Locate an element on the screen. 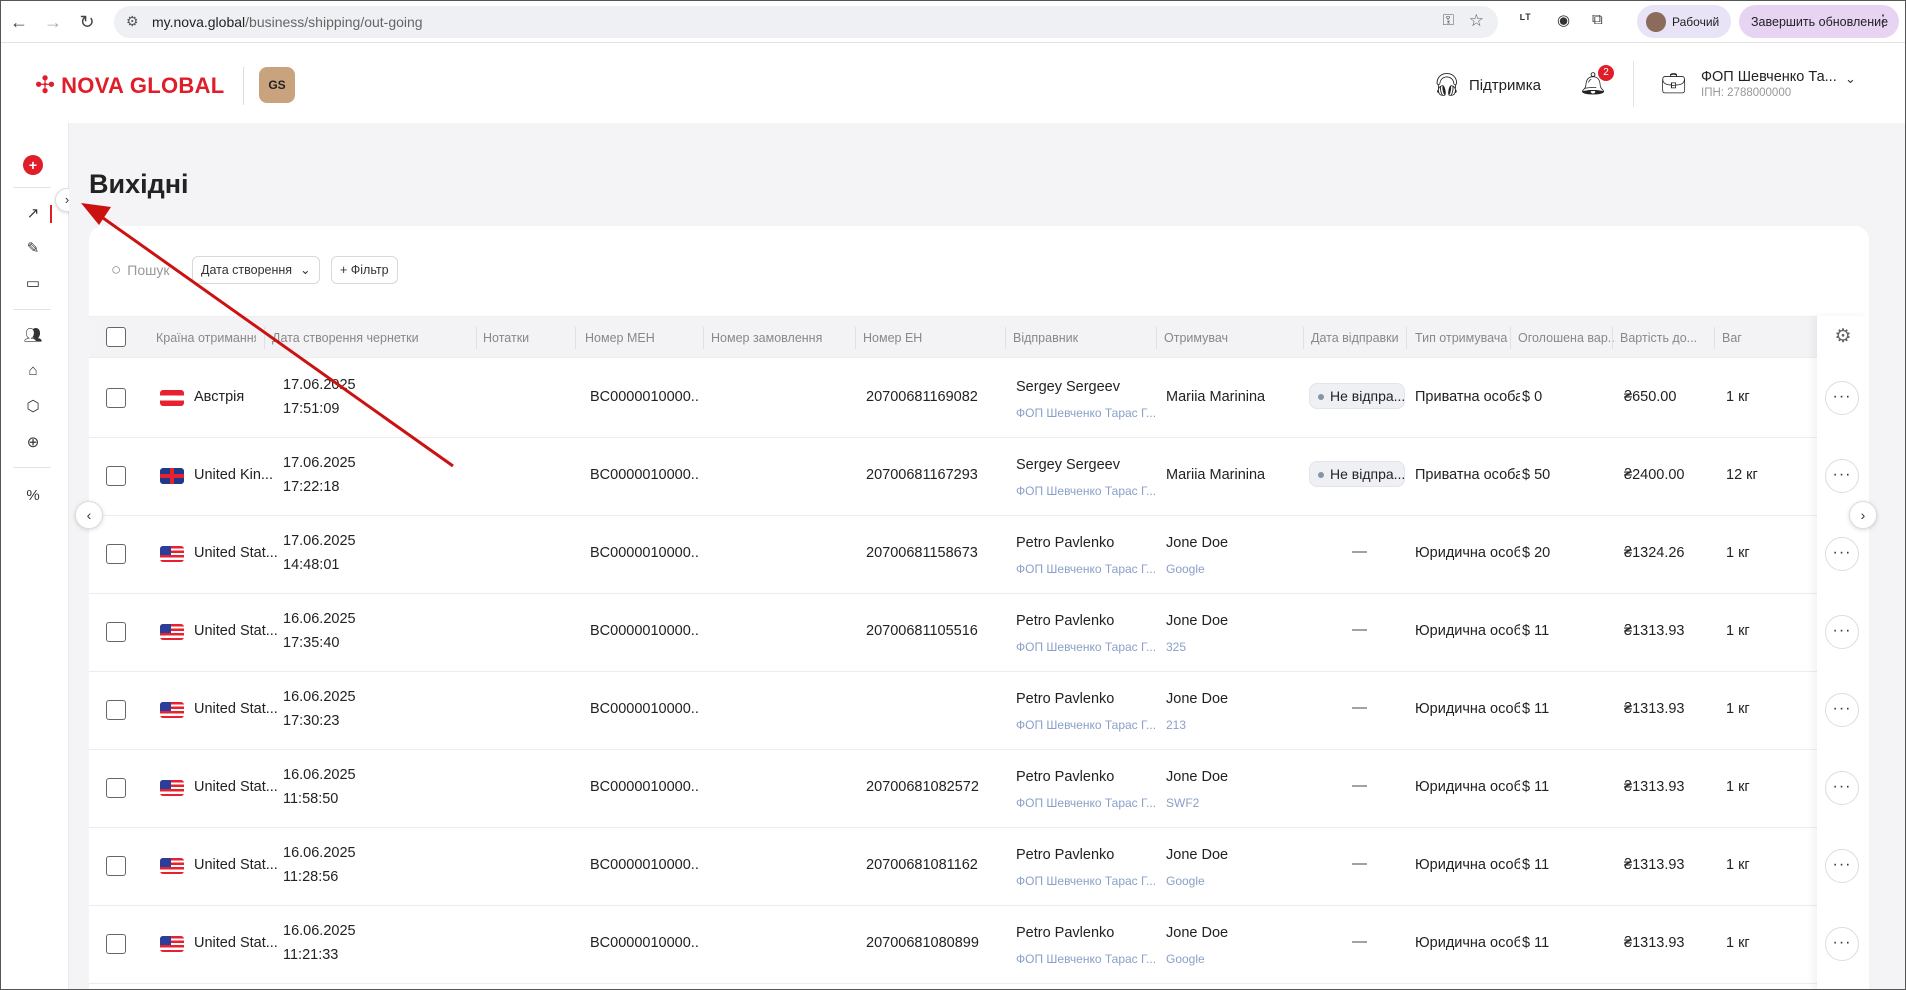 The height and width of the screenshot is (990, 1906). column-header: Нотатки is located at coordinates (530, 338).